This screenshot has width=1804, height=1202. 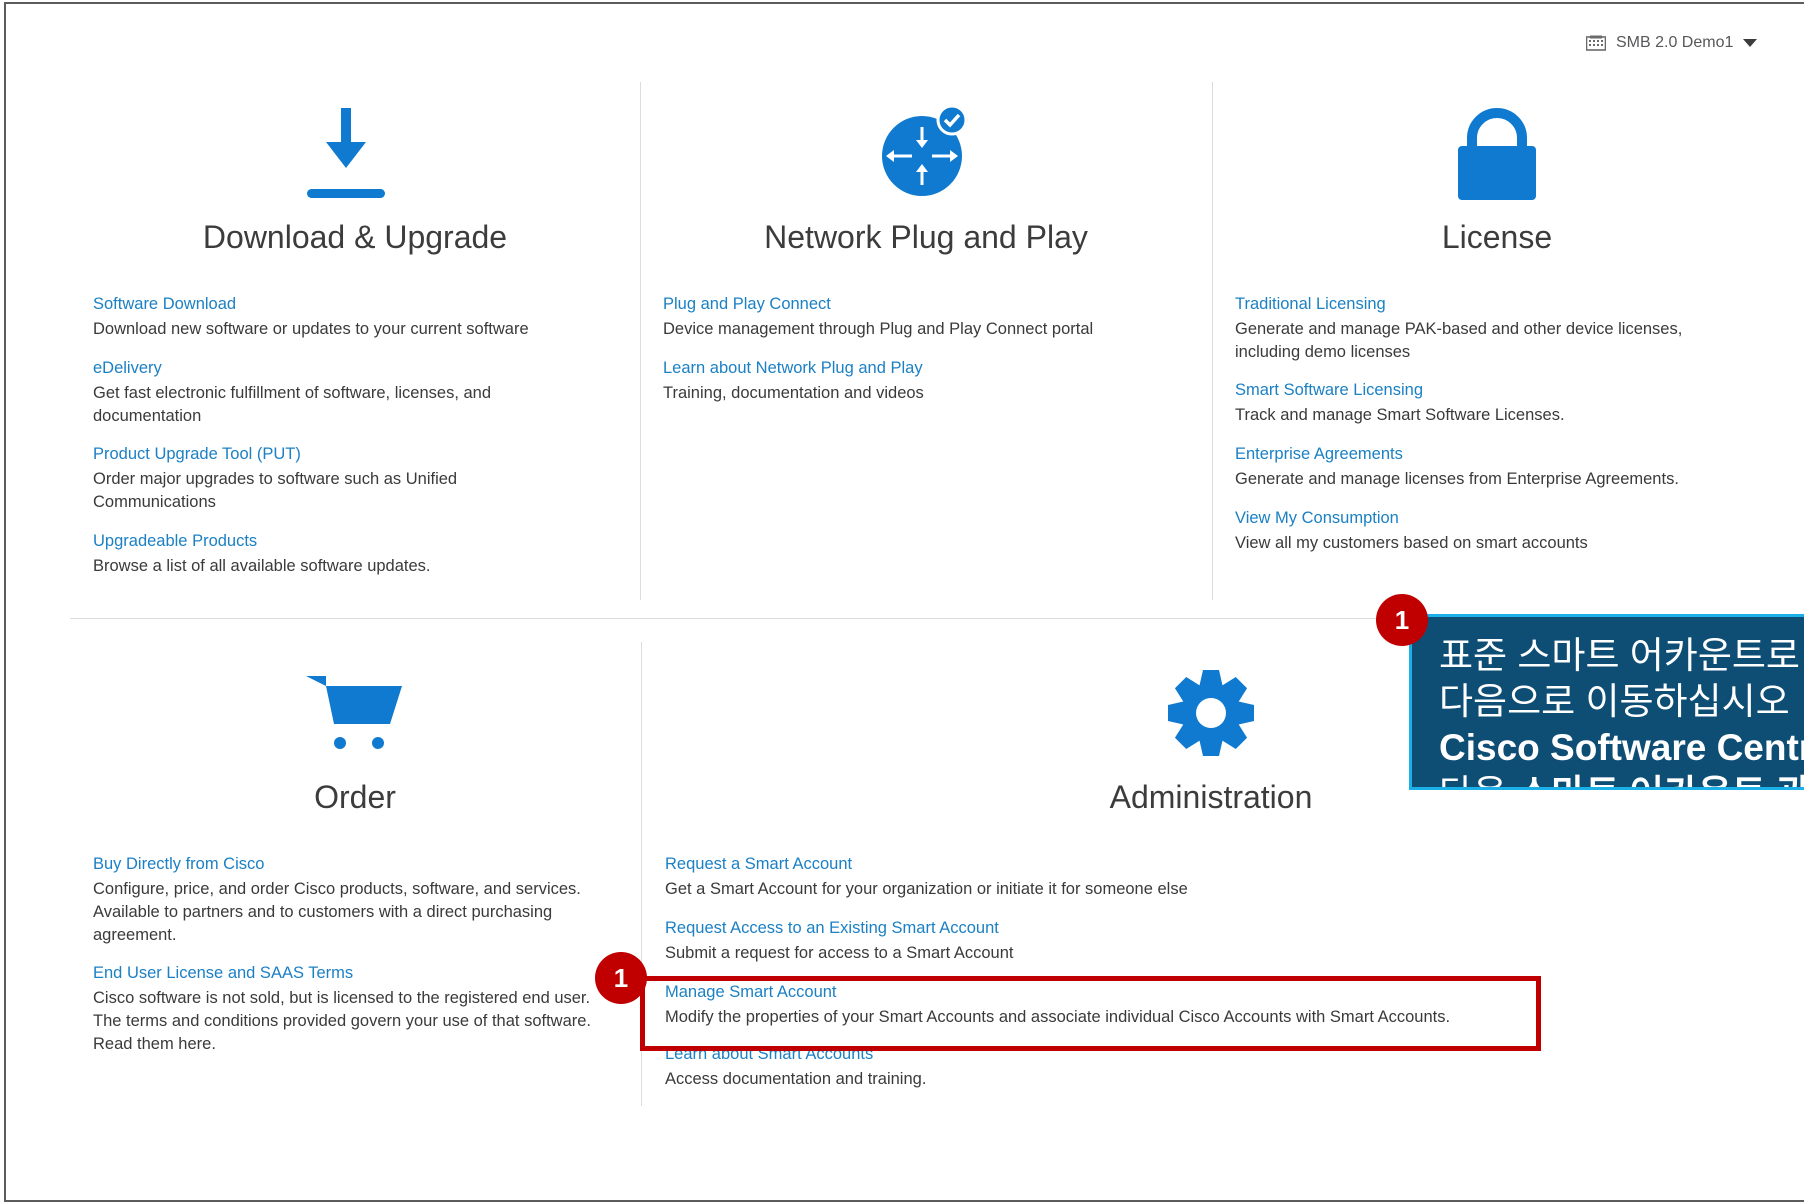 What do you see at coordinates (1614, 701) in the screenshot?
I see `callout-line: 다음으로 이동하십시오` at bounding box center [1614, 701].